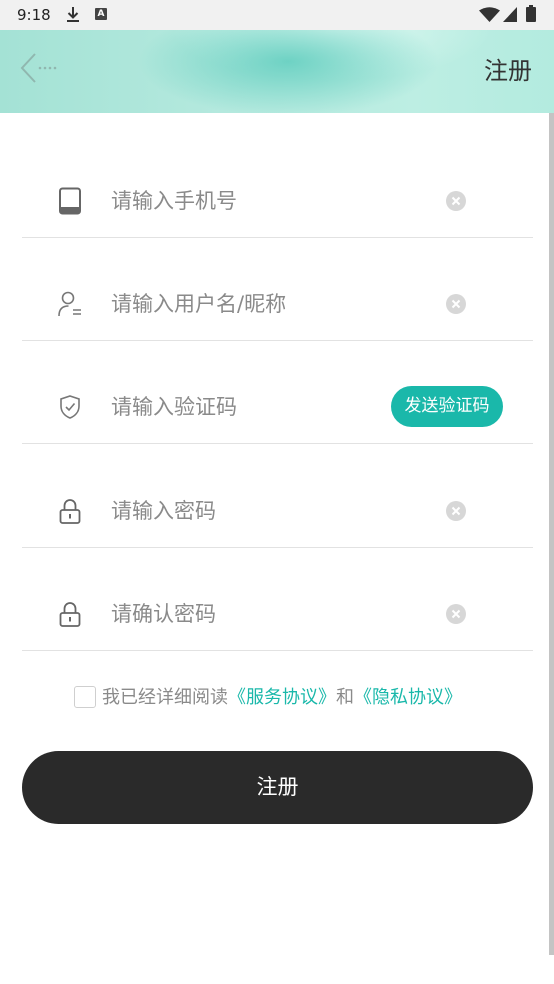 Image resolution: width=554 pixels, height=984 pixels. Describe the element at coordinates (101, 14) in the screenshot. I see `app-badge-icon: A` at that location.